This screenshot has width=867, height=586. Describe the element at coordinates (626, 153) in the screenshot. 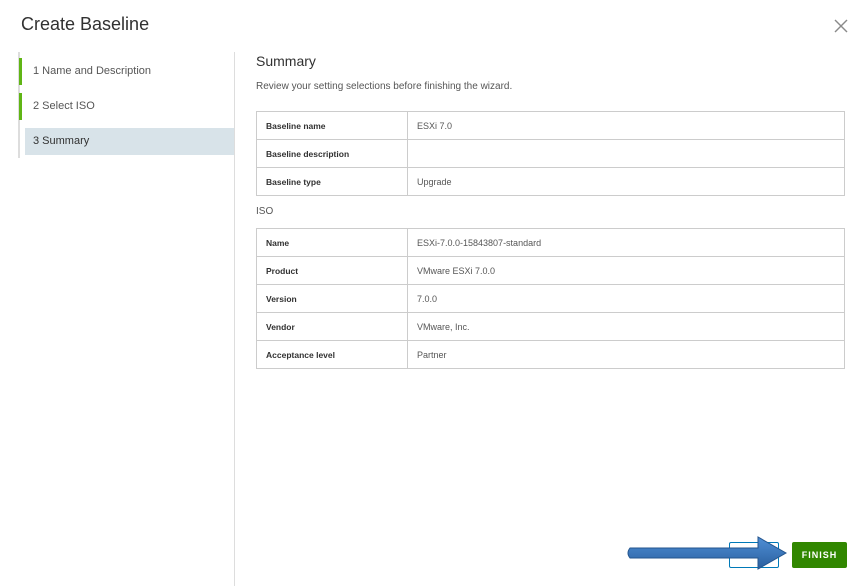

I see `row-value` at that location.